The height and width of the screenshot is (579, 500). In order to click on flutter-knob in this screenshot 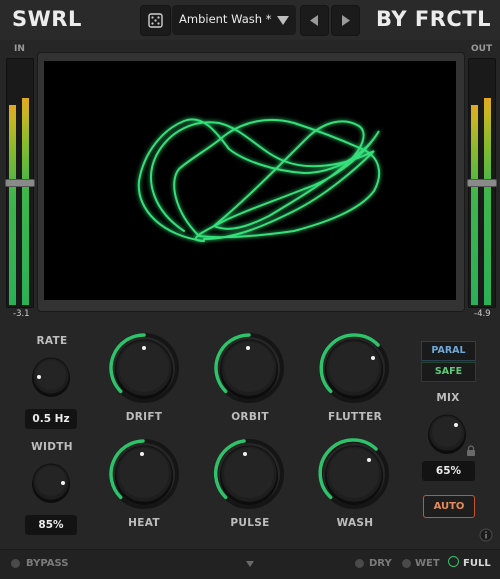, I will do `click(354, 368)`.